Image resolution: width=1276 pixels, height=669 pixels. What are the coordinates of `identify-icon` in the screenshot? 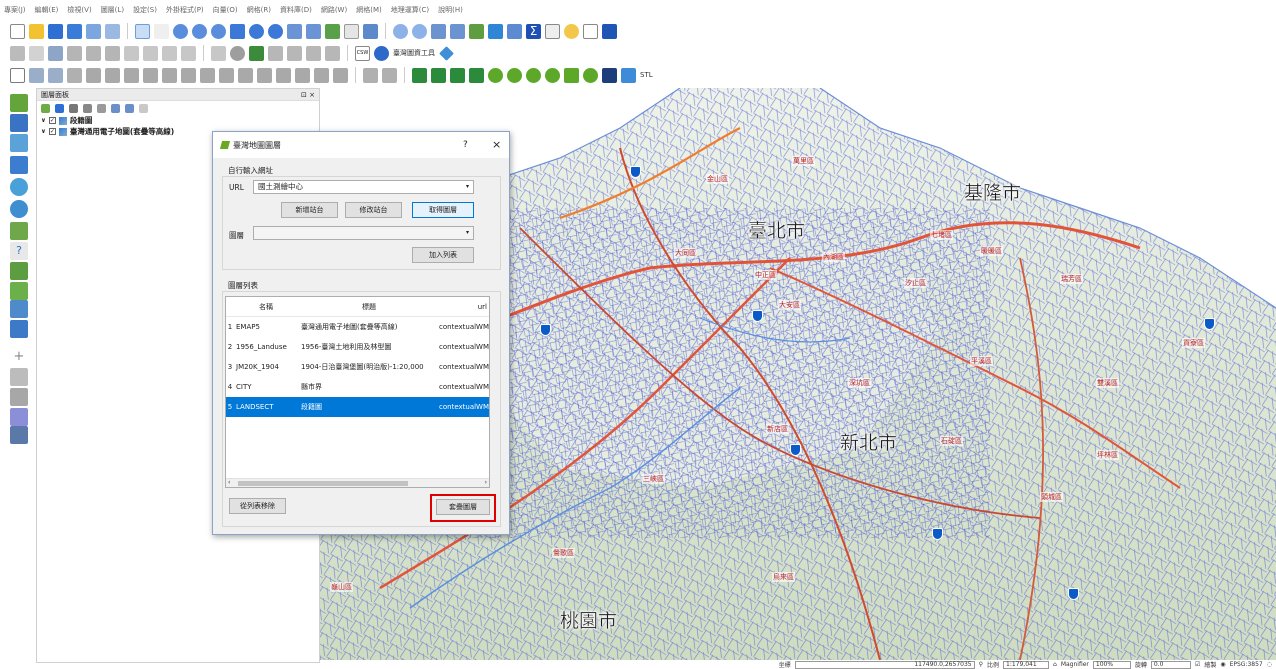 It's located at (400, 31).